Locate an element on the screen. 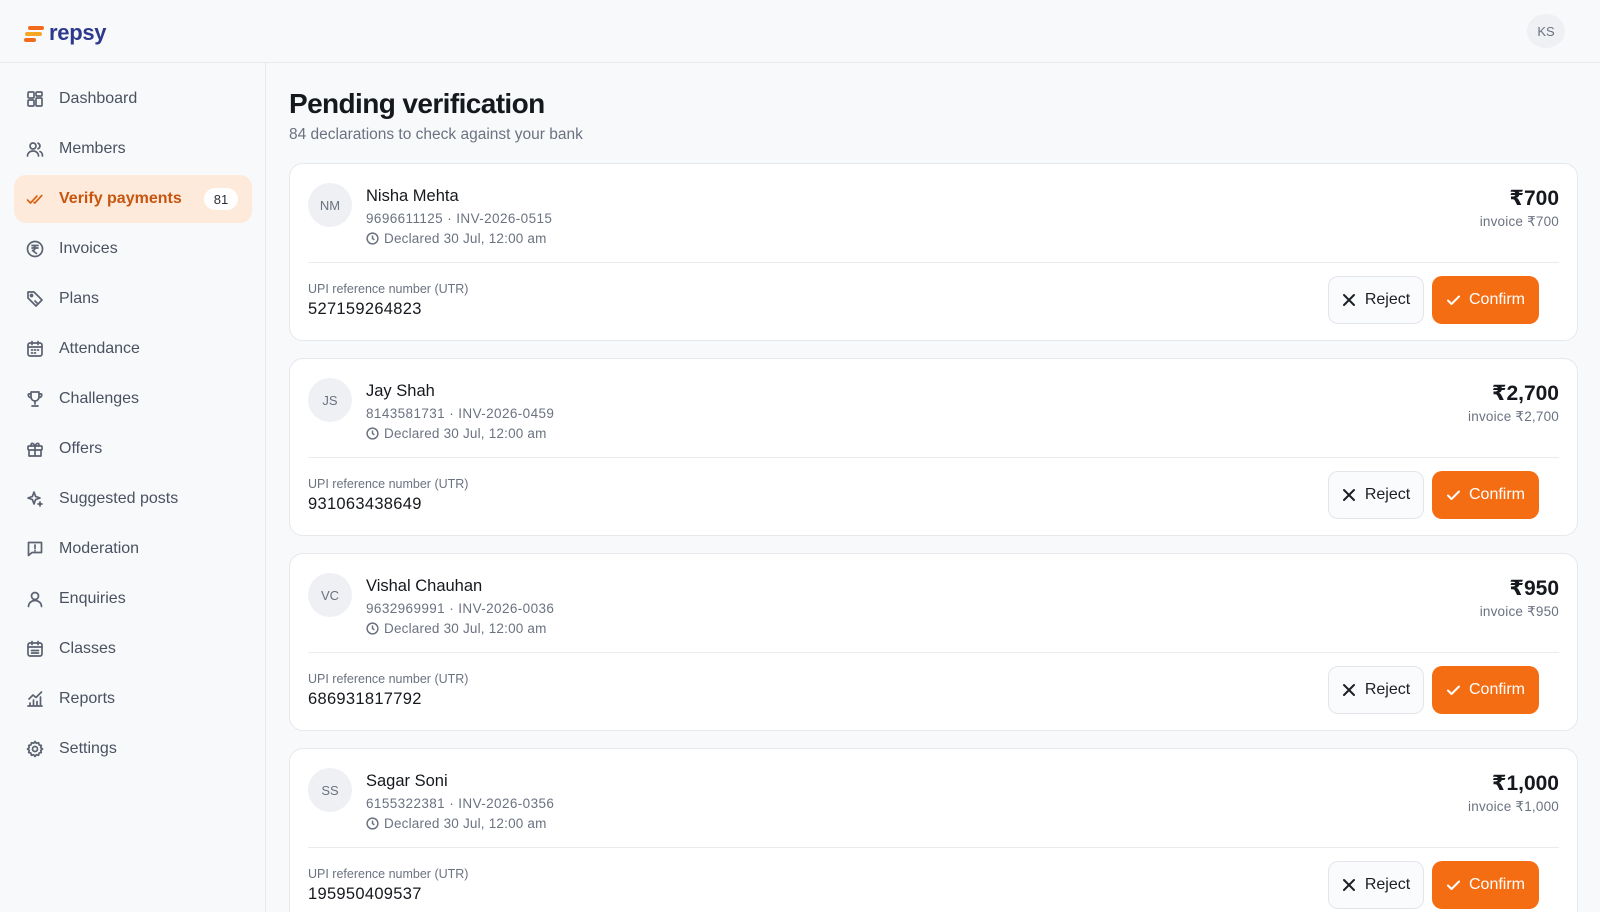 This screenshot has width=1600, height=912. sidebar-item-label: Moderation is located at coordinates (99, 548).